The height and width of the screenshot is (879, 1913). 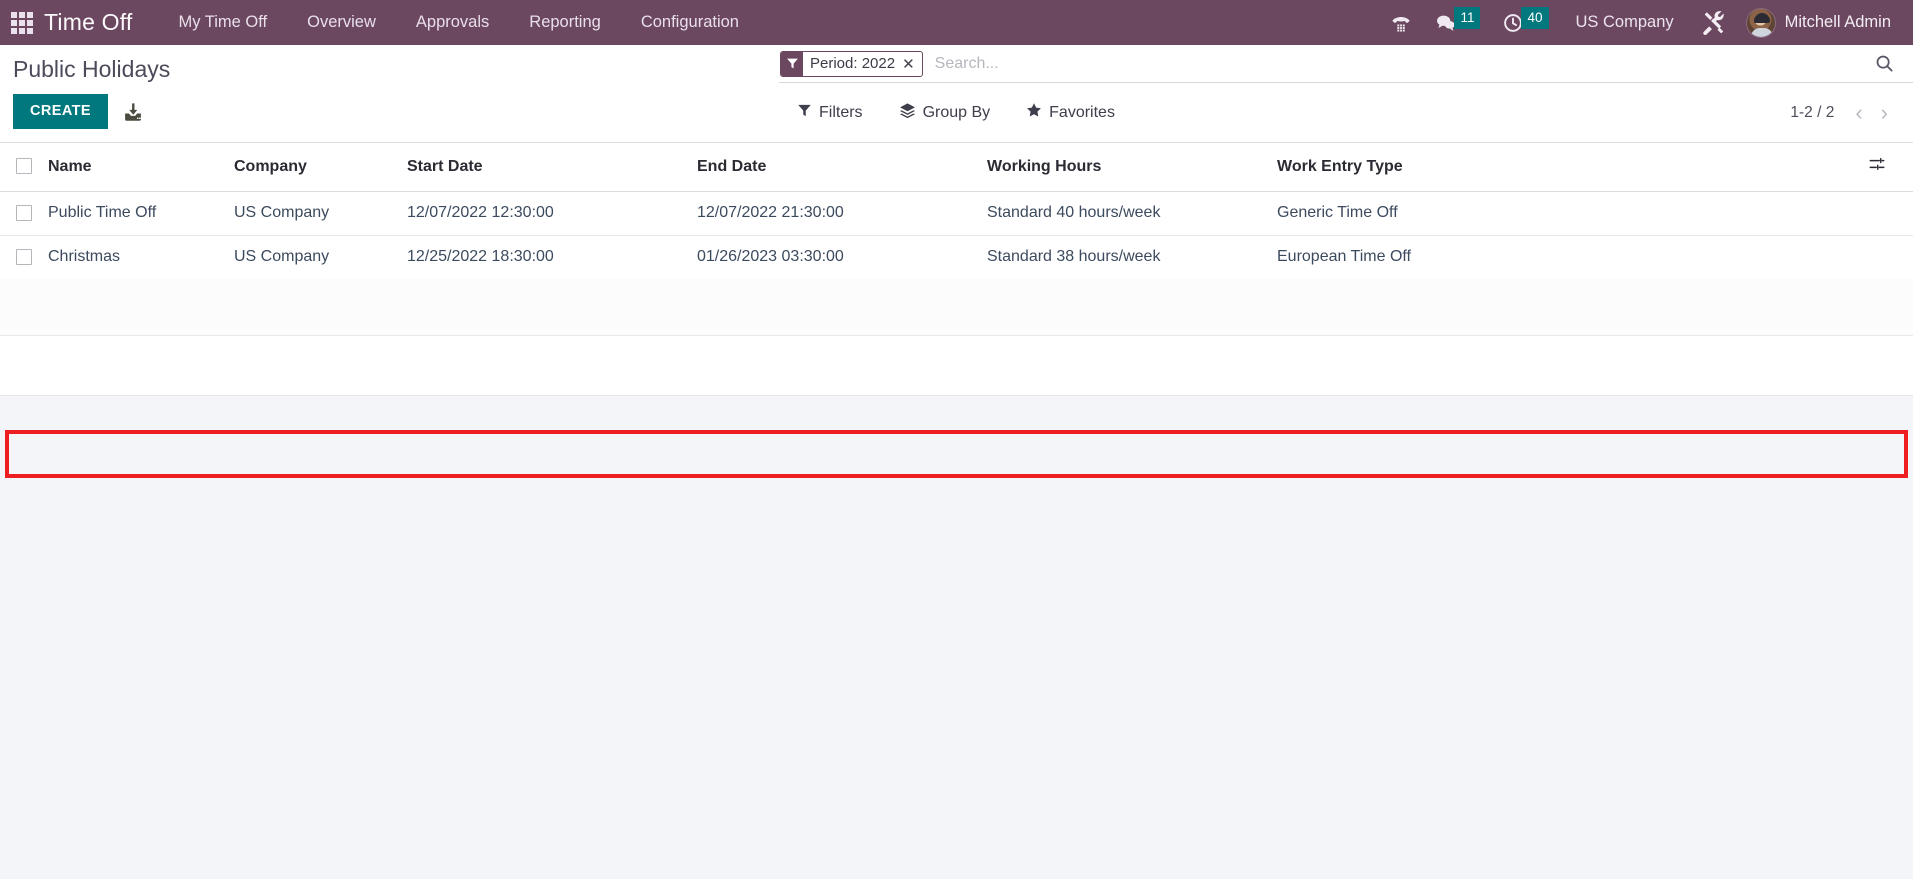 I want to click on filter-funnel-icon, so click(x=792, y=63).